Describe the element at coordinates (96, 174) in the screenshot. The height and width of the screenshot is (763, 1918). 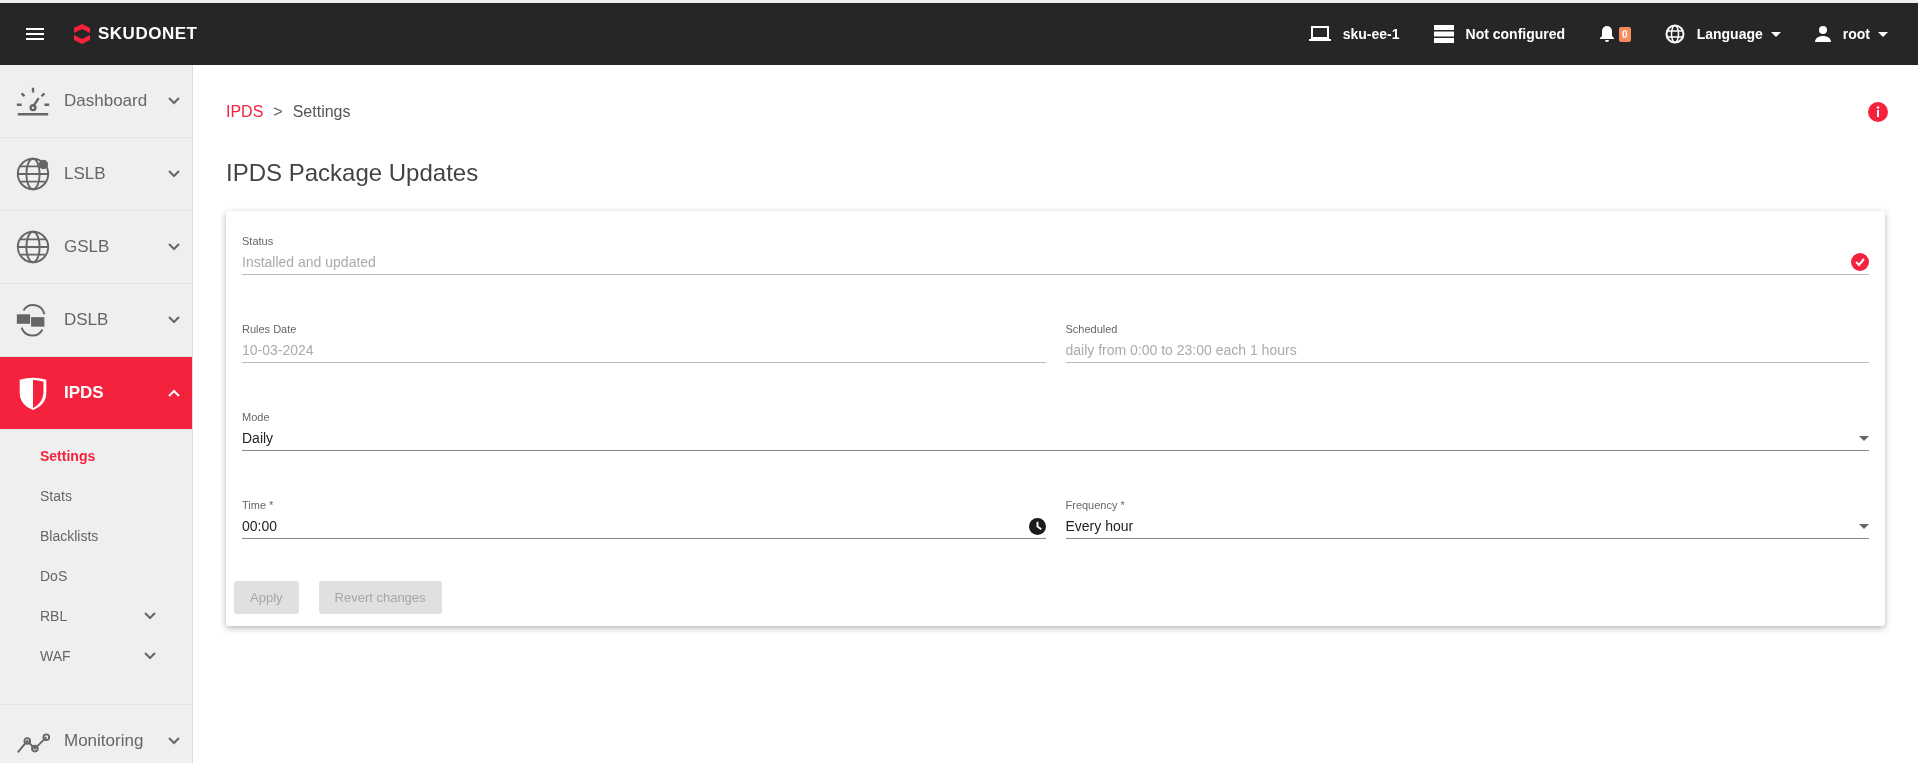
I see `sidebar-item: LSLB` at that location.